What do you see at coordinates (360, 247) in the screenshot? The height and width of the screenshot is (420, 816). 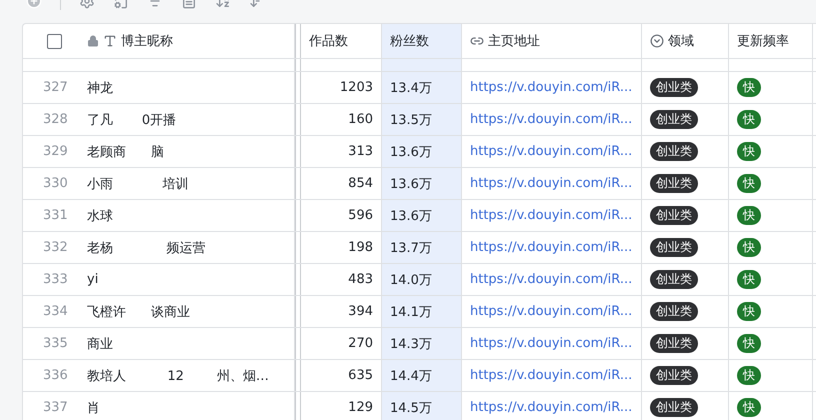 I see `table-cell: 198` at bounding box center [360, 247].